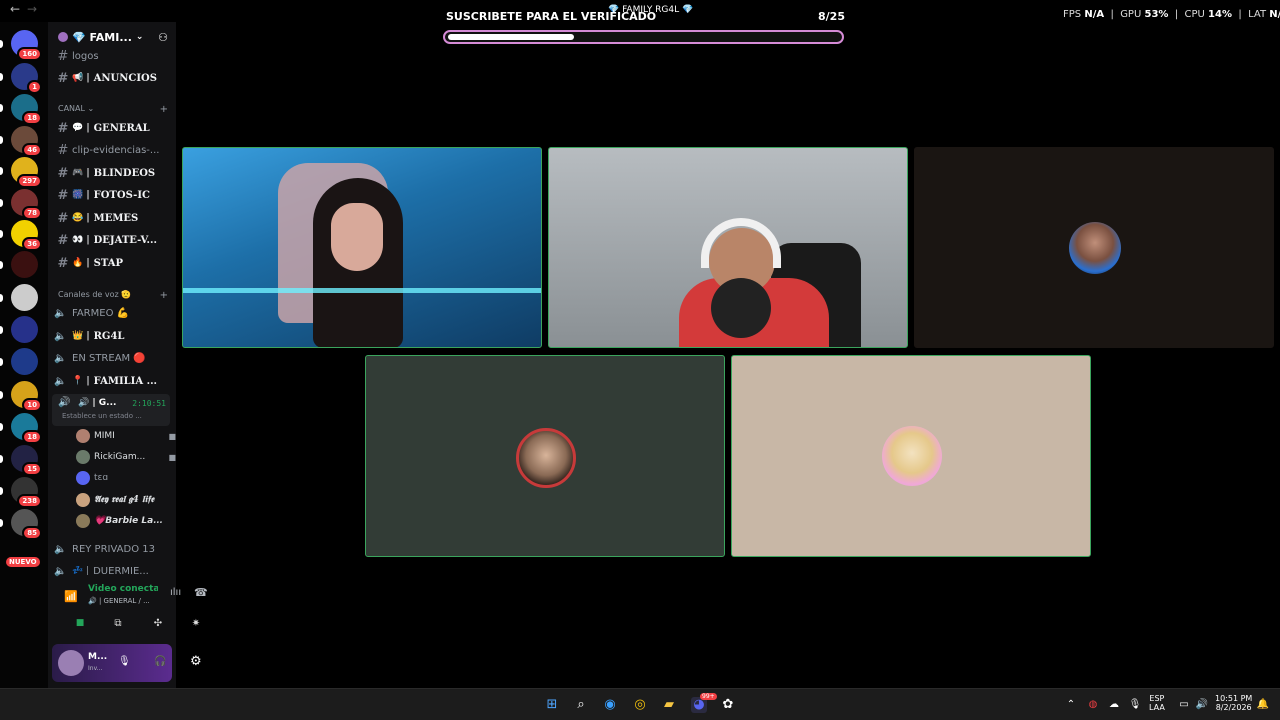  What do you see at coordinates (1220, 14) in the screenshot?
I see `cpu-value: 14%` at bounding box center [1220, 14].